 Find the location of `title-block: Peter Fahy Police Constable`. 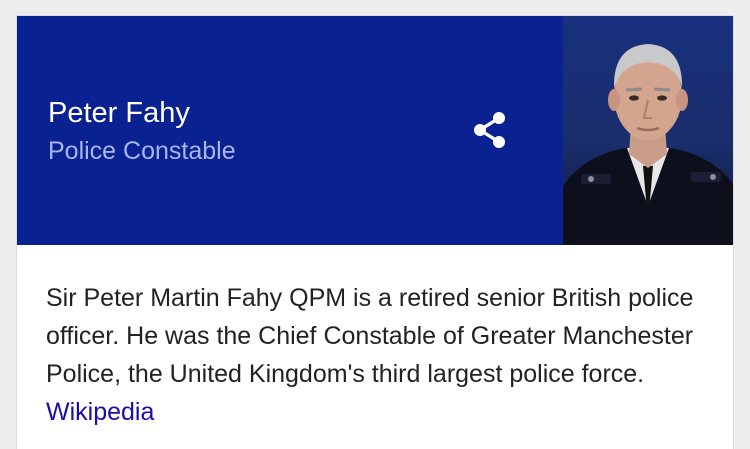

title-block: Peter Fahy Police Constable is located at coordinates (142, 132).